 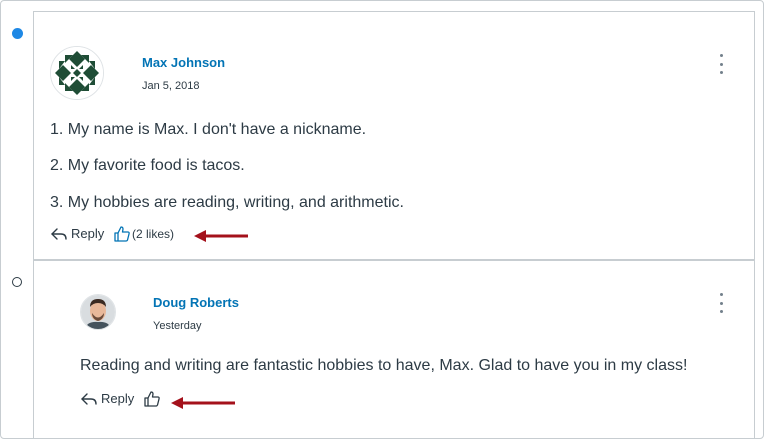 I want to click on likes-count: (2 likes), so click(x=153, y=234).